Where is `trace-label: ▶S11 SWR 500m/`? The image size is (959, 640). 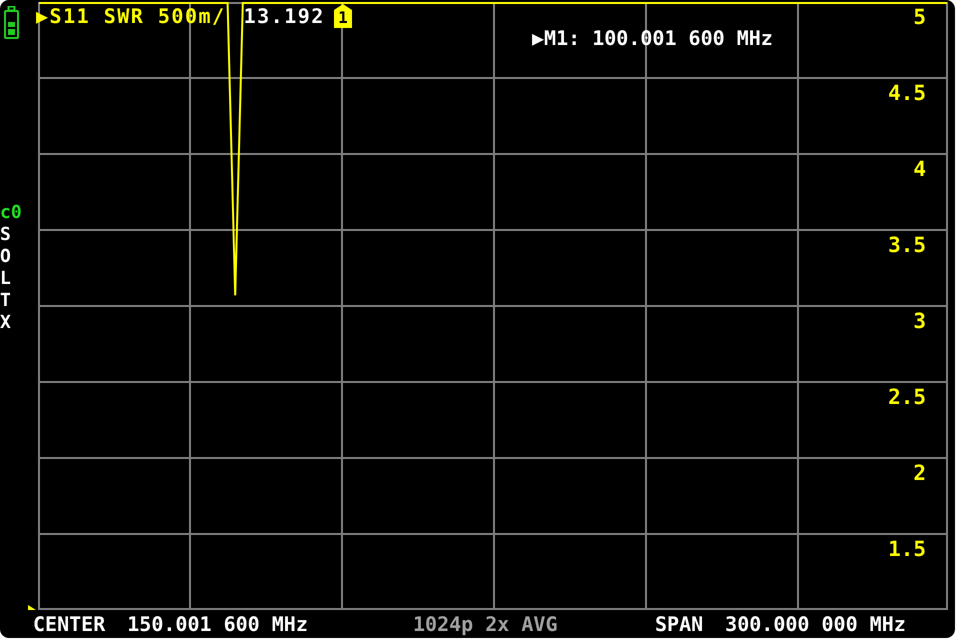 trace-label: ▶S11 SWR 500m/ is located at coordinates (131, 16).